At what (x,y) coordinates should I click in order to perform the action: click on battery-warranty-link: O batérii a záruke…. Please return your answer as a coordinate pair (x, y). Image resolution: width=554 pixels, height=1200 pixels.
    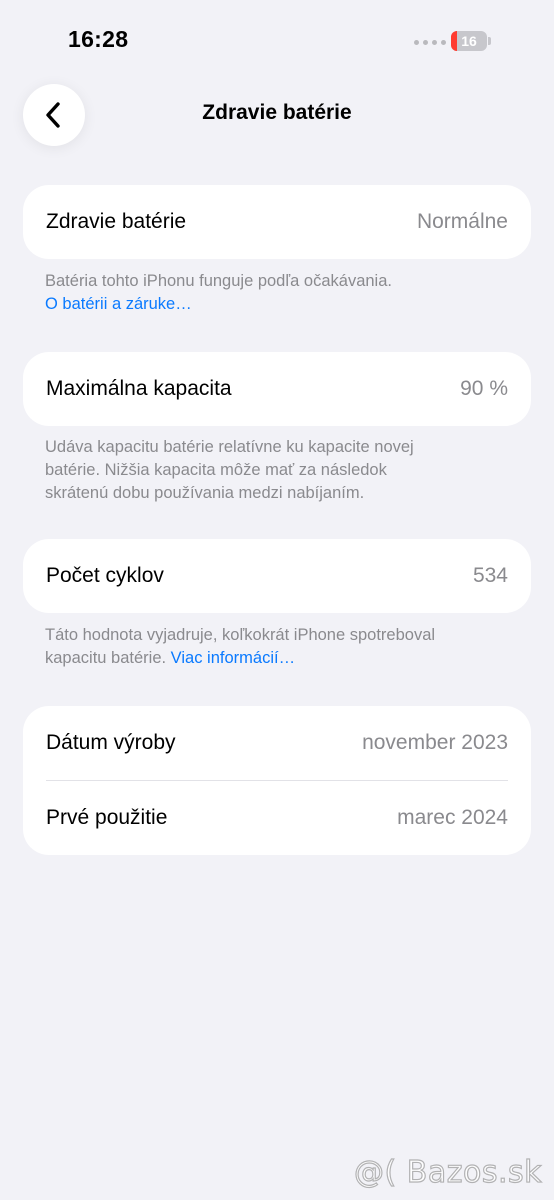
    Looking at the image, I should click on (280, 304).